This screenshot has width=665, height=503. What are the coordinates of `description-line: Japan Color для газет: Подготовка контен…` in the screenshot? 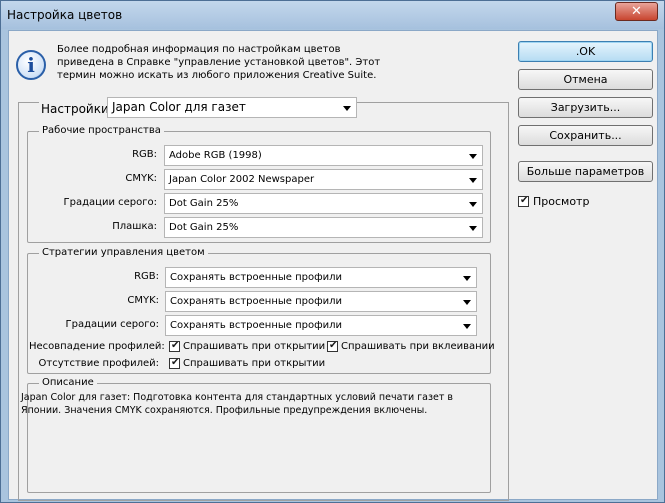 It's located at (237, 397).